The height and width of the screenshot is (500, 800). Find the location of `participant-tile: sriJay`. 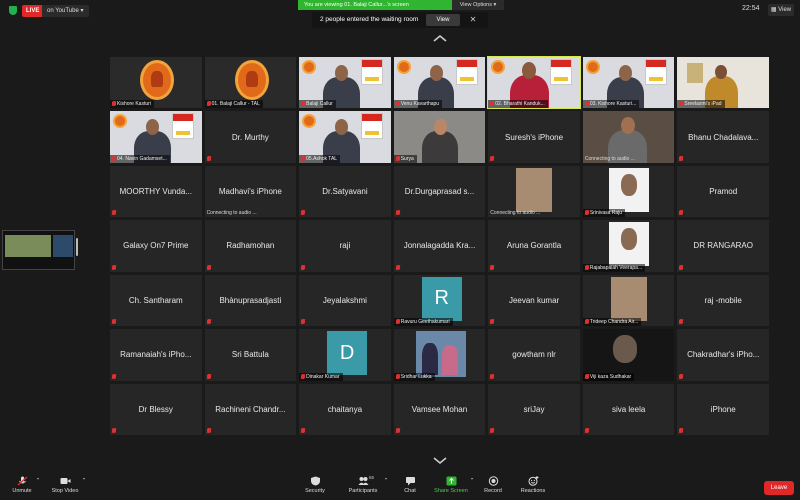

participant-tile: sriJay is located at coordinates (534, 409).